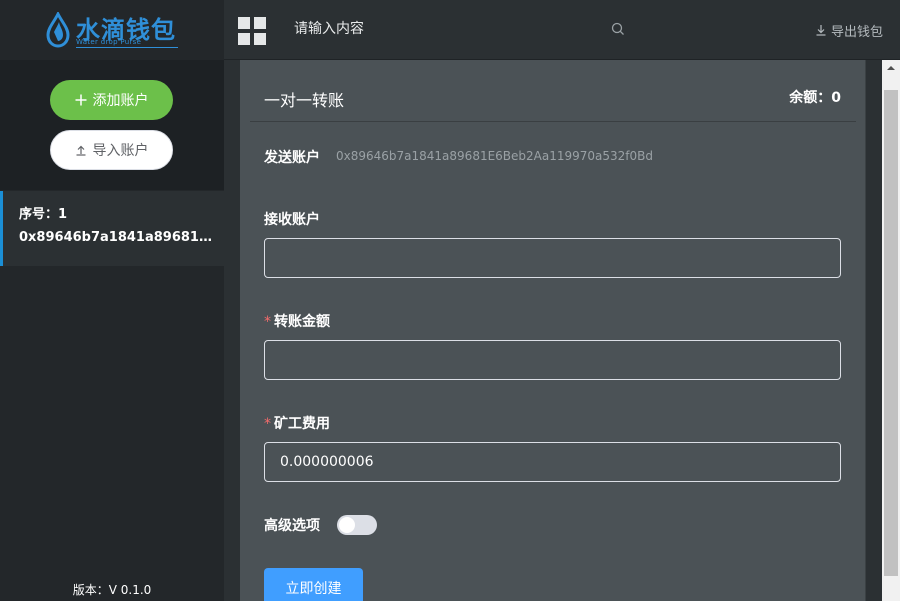 This screenshot has width=900, height=601. I want to click on version-label: 版本：V 0.1.0, so click(112, 590).